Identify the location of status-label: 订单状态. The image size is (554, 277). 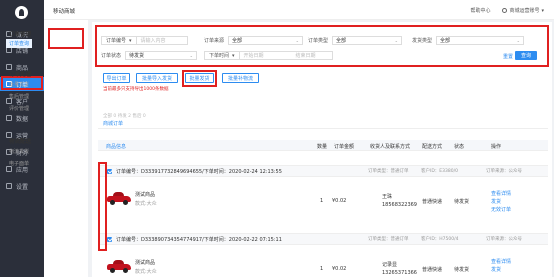
(111, 56).